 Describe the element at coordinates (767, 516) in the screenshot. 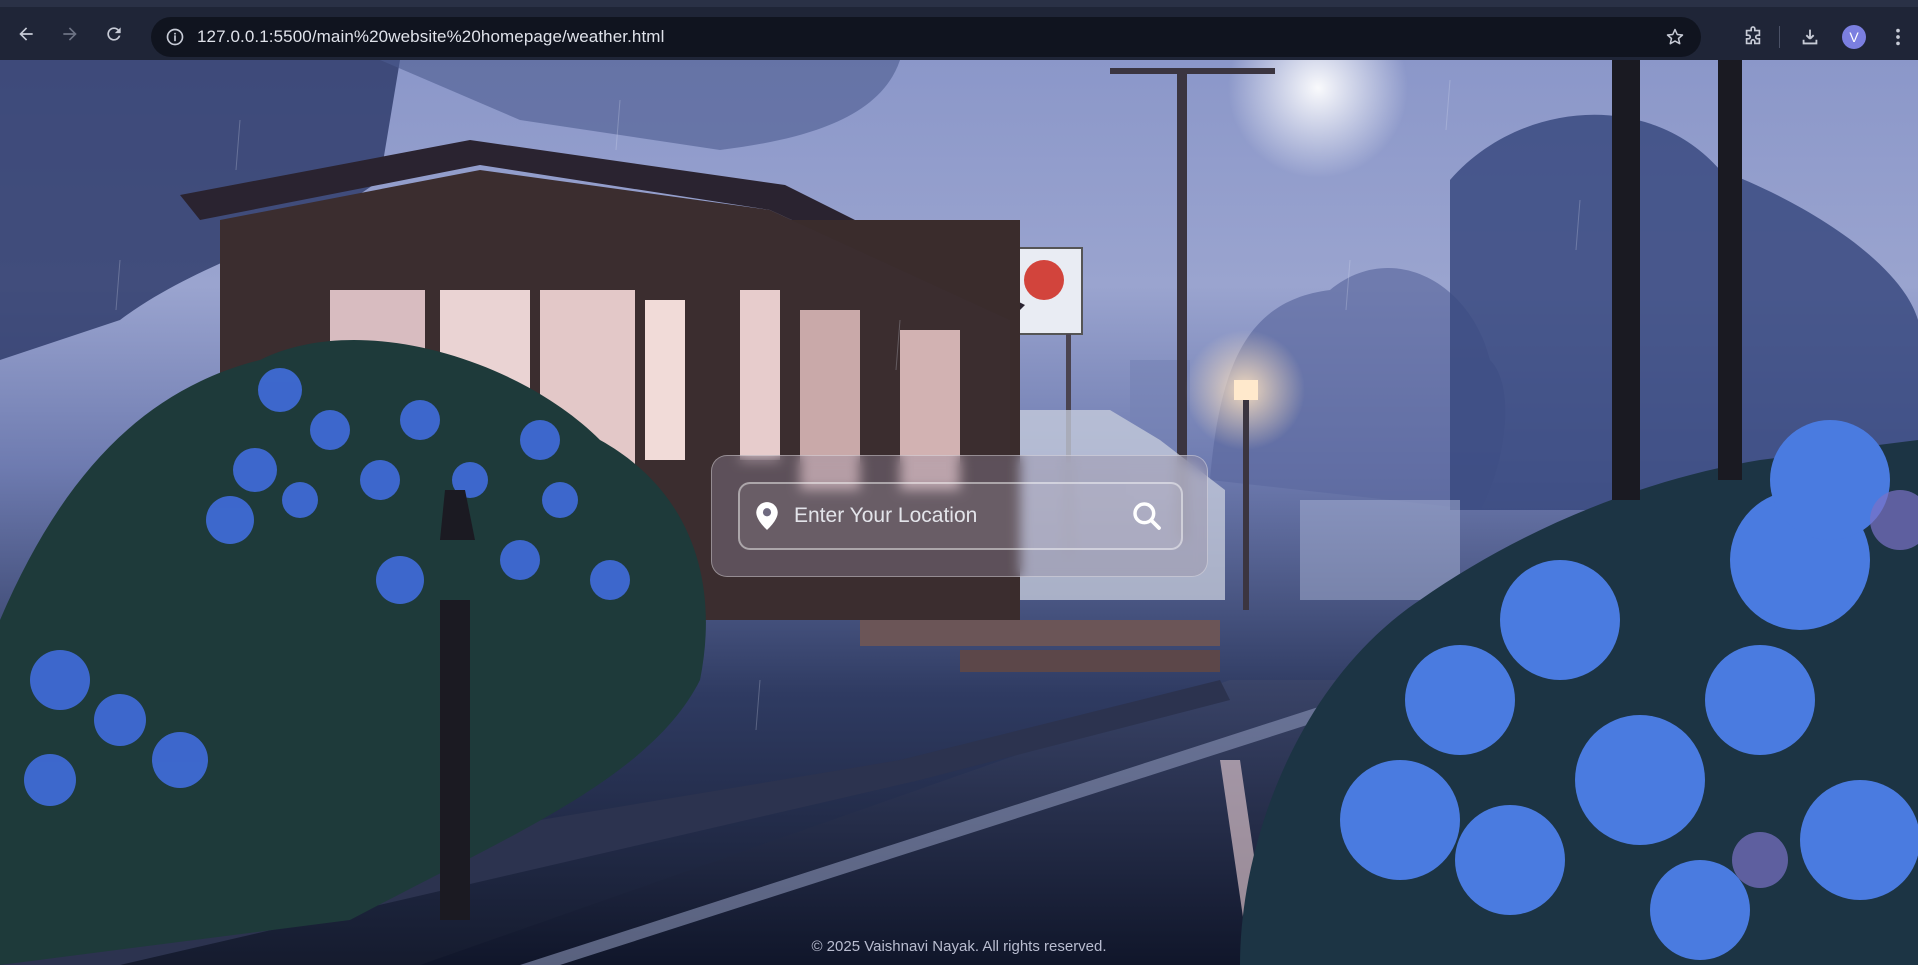

I see `location-pin-icon` at that location.